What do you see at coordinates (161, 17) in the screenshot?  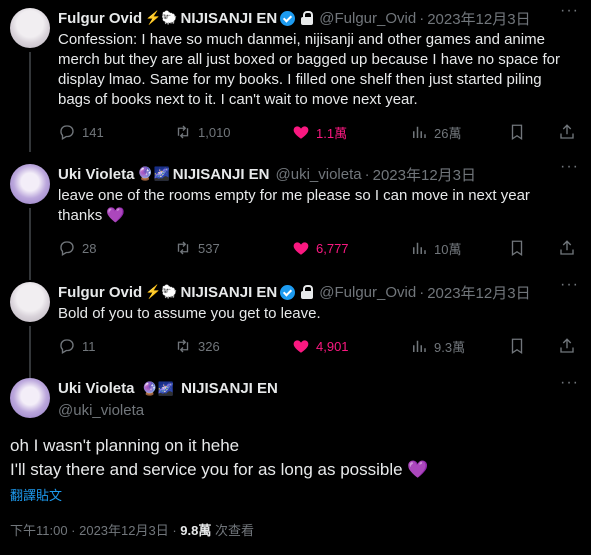 I see `name-emoji: ⚡🐑` at bounding box center [161, 17].